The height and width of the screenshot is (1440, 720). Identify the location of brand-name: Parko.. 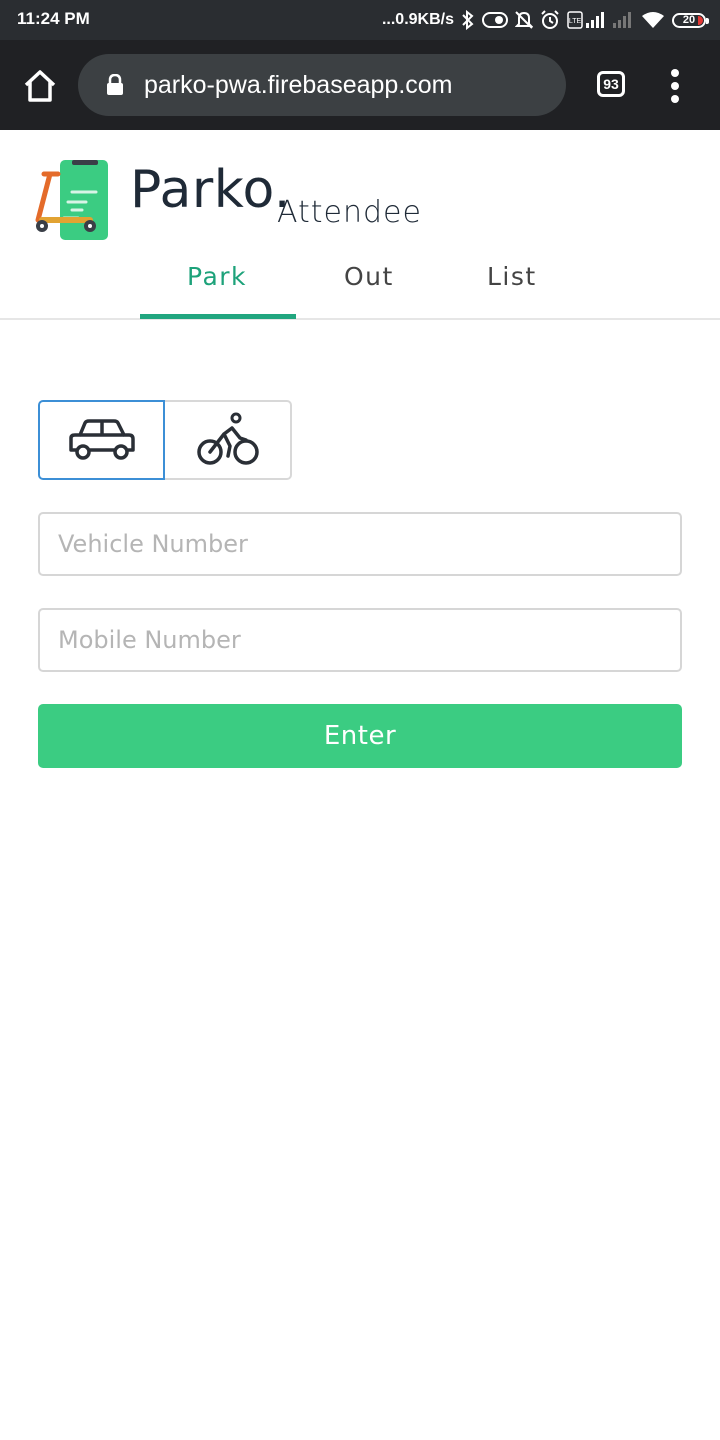
(210, 190).